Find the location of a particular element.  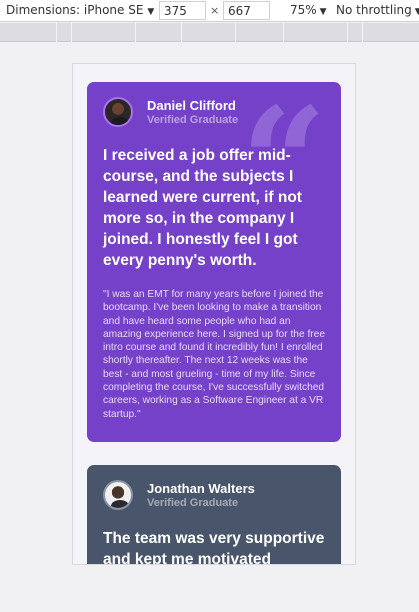

author-info: Jonathan Walters Verified Graduate is located at coordinates (201, 495).